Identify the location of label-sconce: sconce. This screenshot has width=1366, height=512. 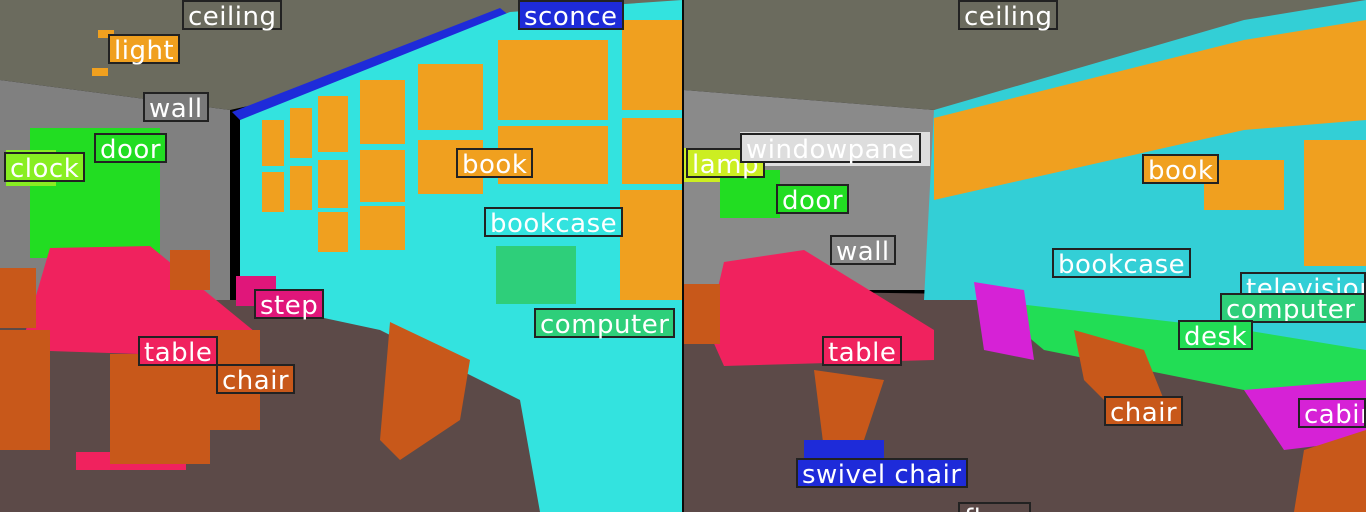
(571, 16).